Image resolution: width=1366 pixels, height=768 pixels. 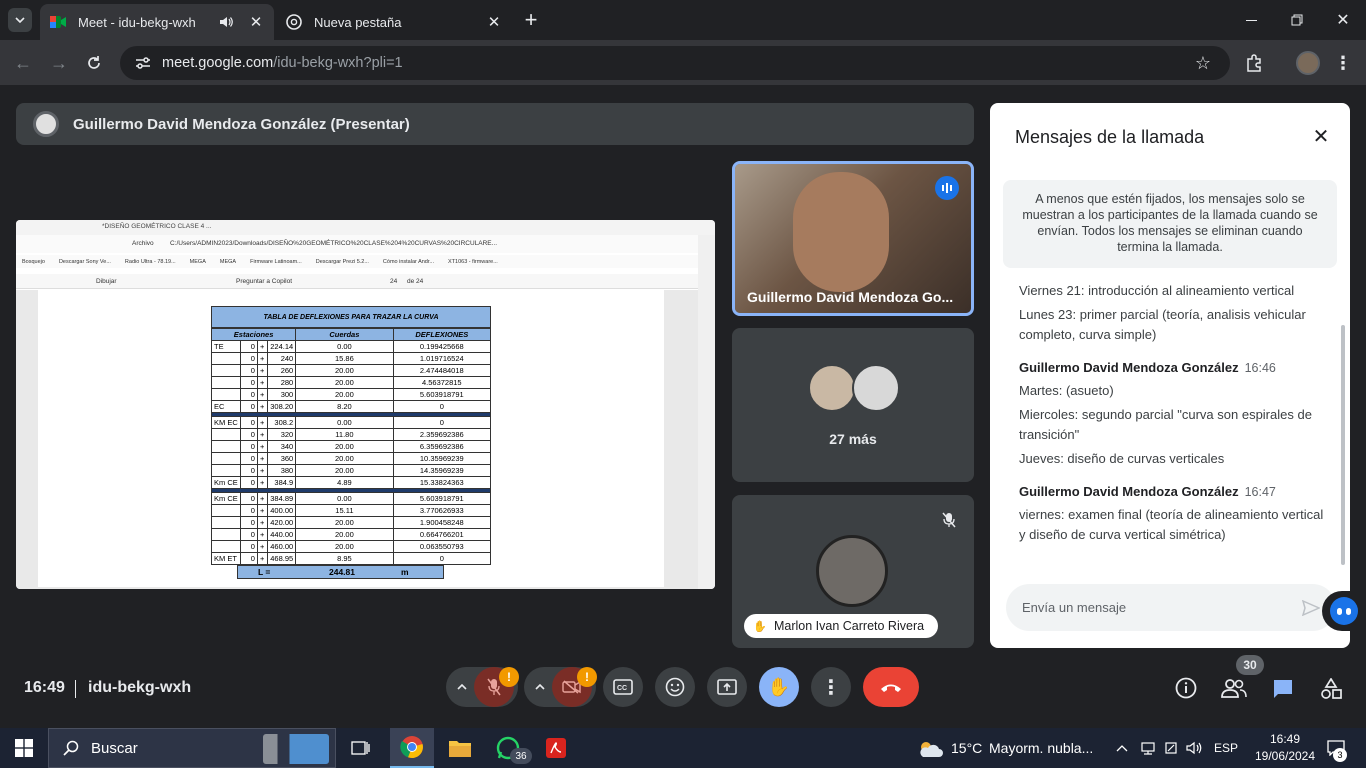 What do you see at coordinates (1254, 63) in the screenshot?
I see `extensions-icon` at bounding box center [1254, 63].